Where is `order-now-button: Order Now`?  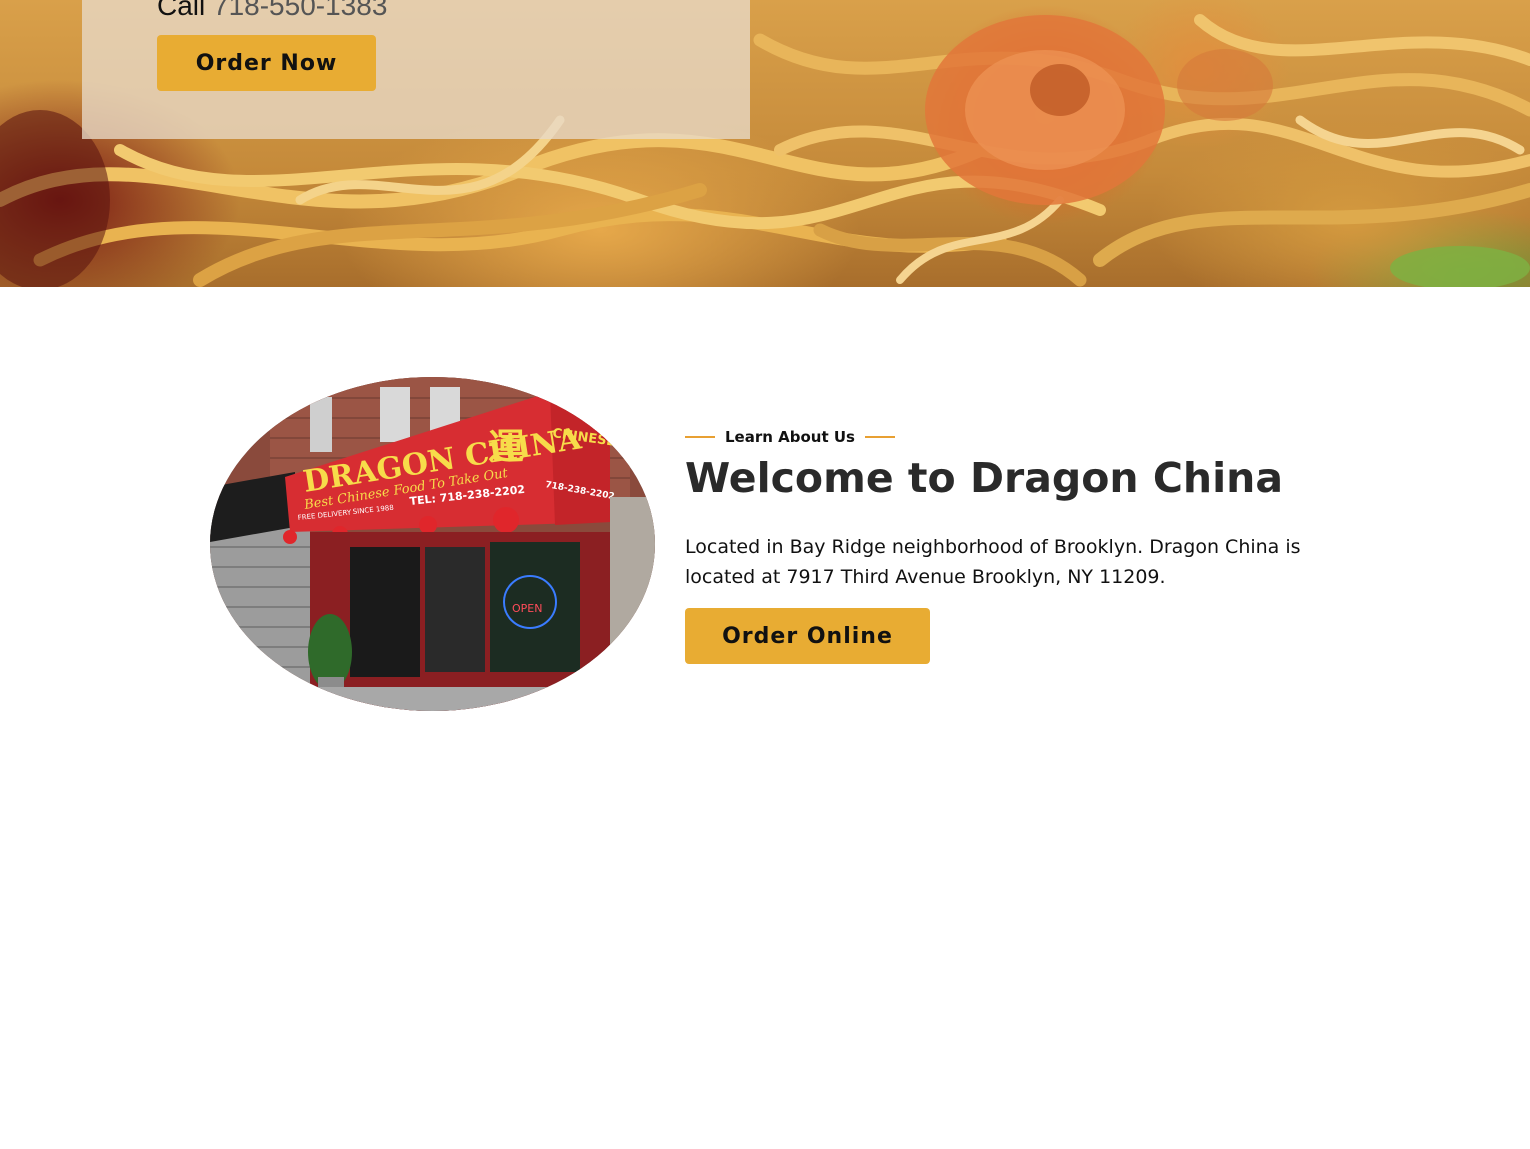 order-now-button: Order Now is located at coordinates (266, 63).